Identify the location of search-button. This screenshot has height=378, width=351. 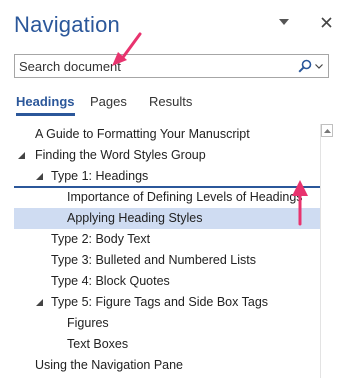
(310, 66).